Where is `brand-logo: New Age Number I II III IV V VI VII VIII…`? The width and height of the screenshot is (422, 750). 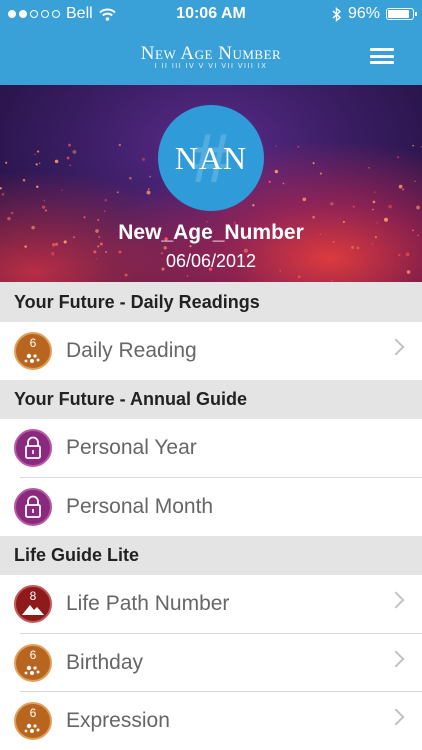
brand-logo: New Age Number I II III IV V VI VII VIII… is located at coordinates (211, 56).